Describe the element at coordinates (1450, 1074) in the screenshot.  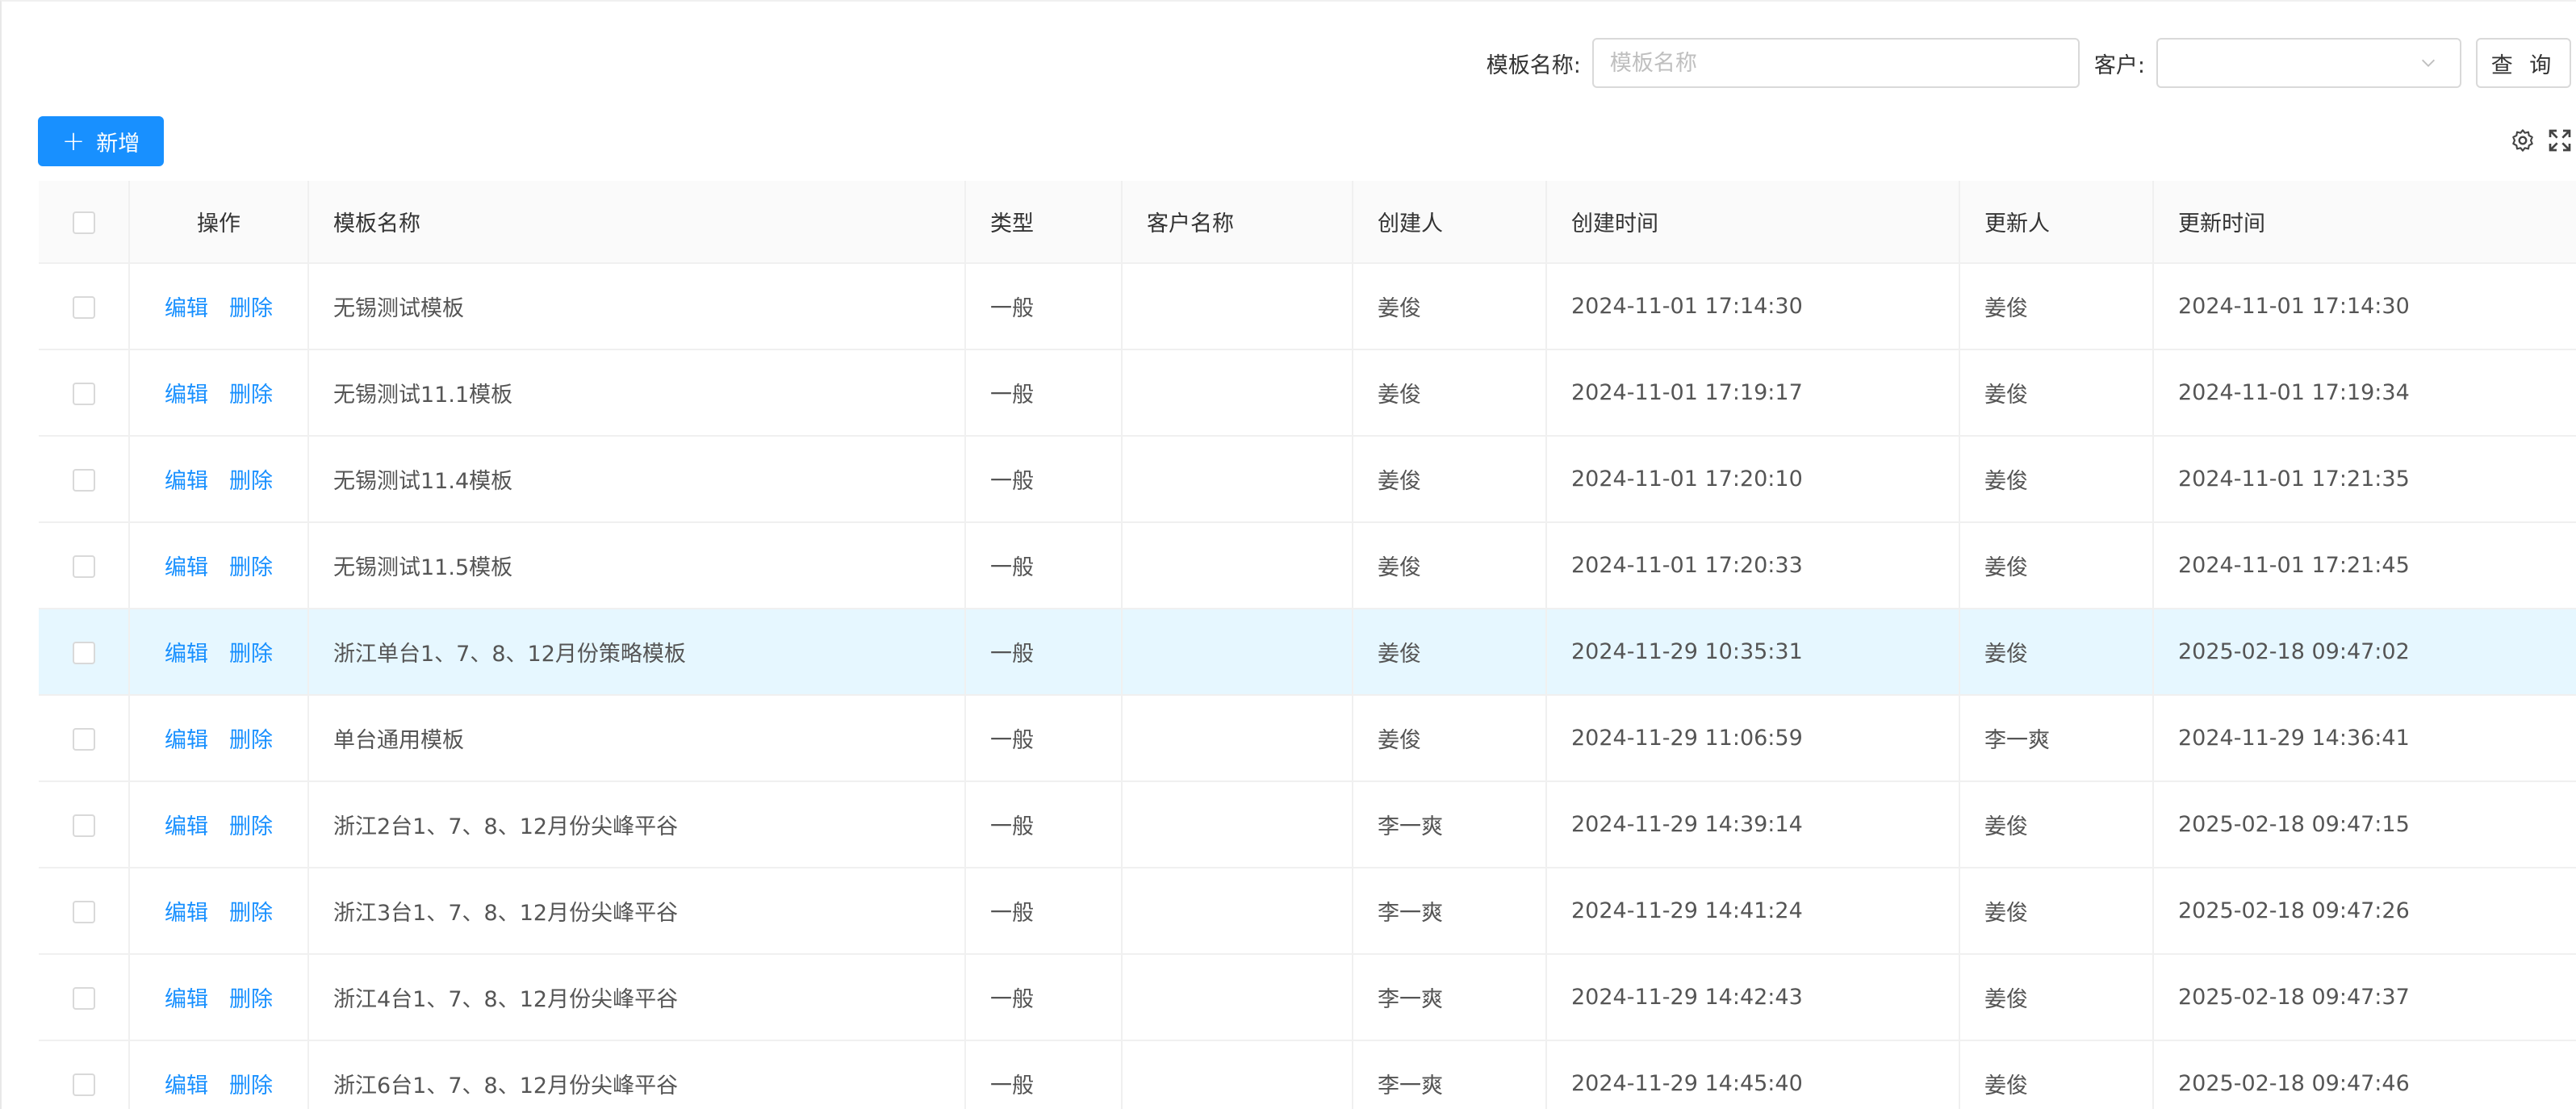
I see `creator-cell: 李一爽` at that location.